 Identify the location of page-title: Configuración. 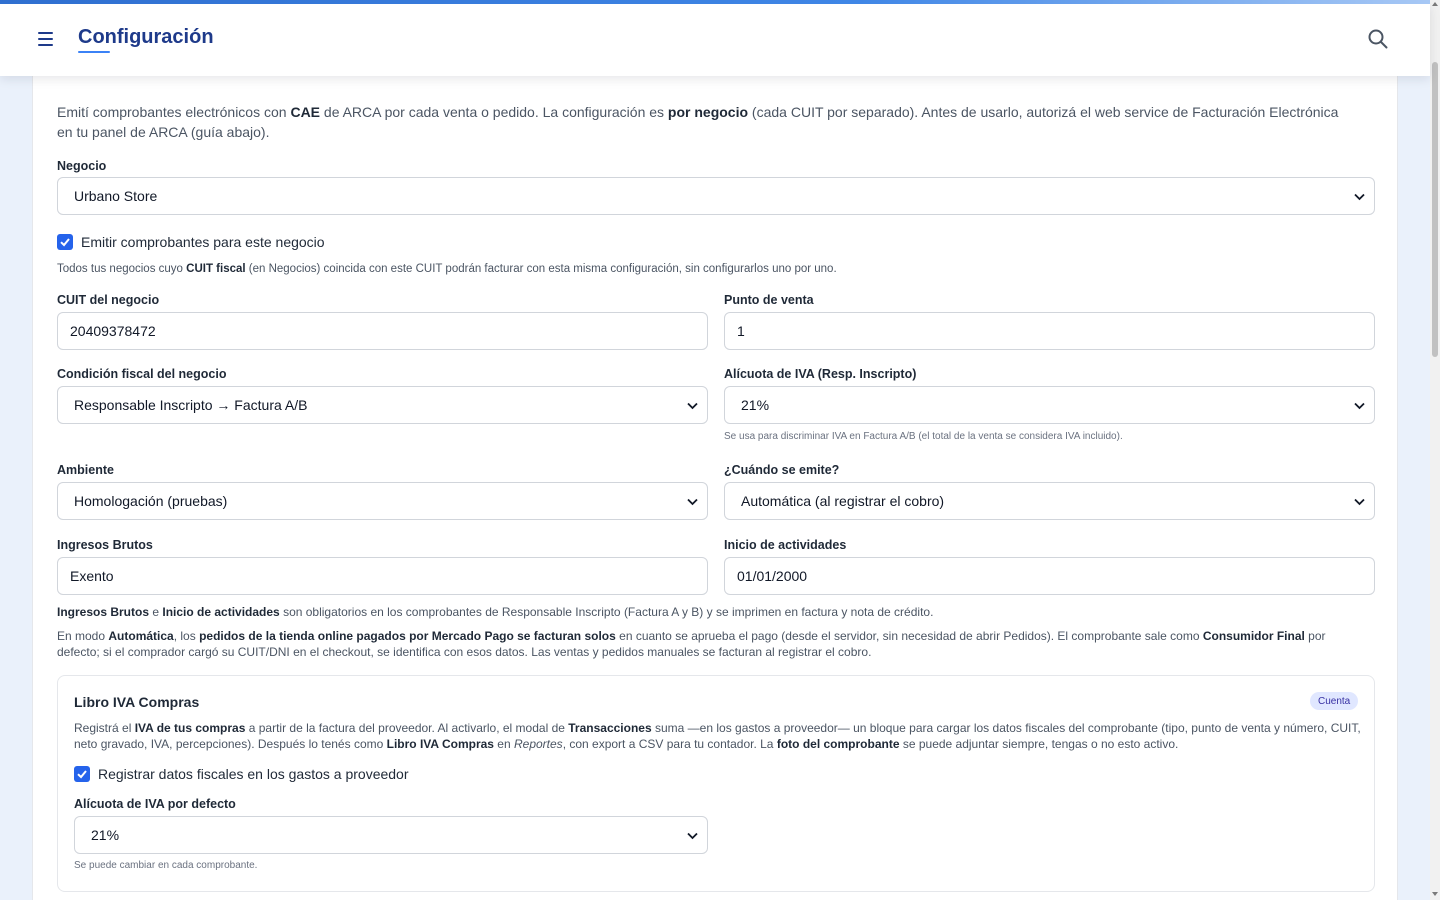
(146, 37).